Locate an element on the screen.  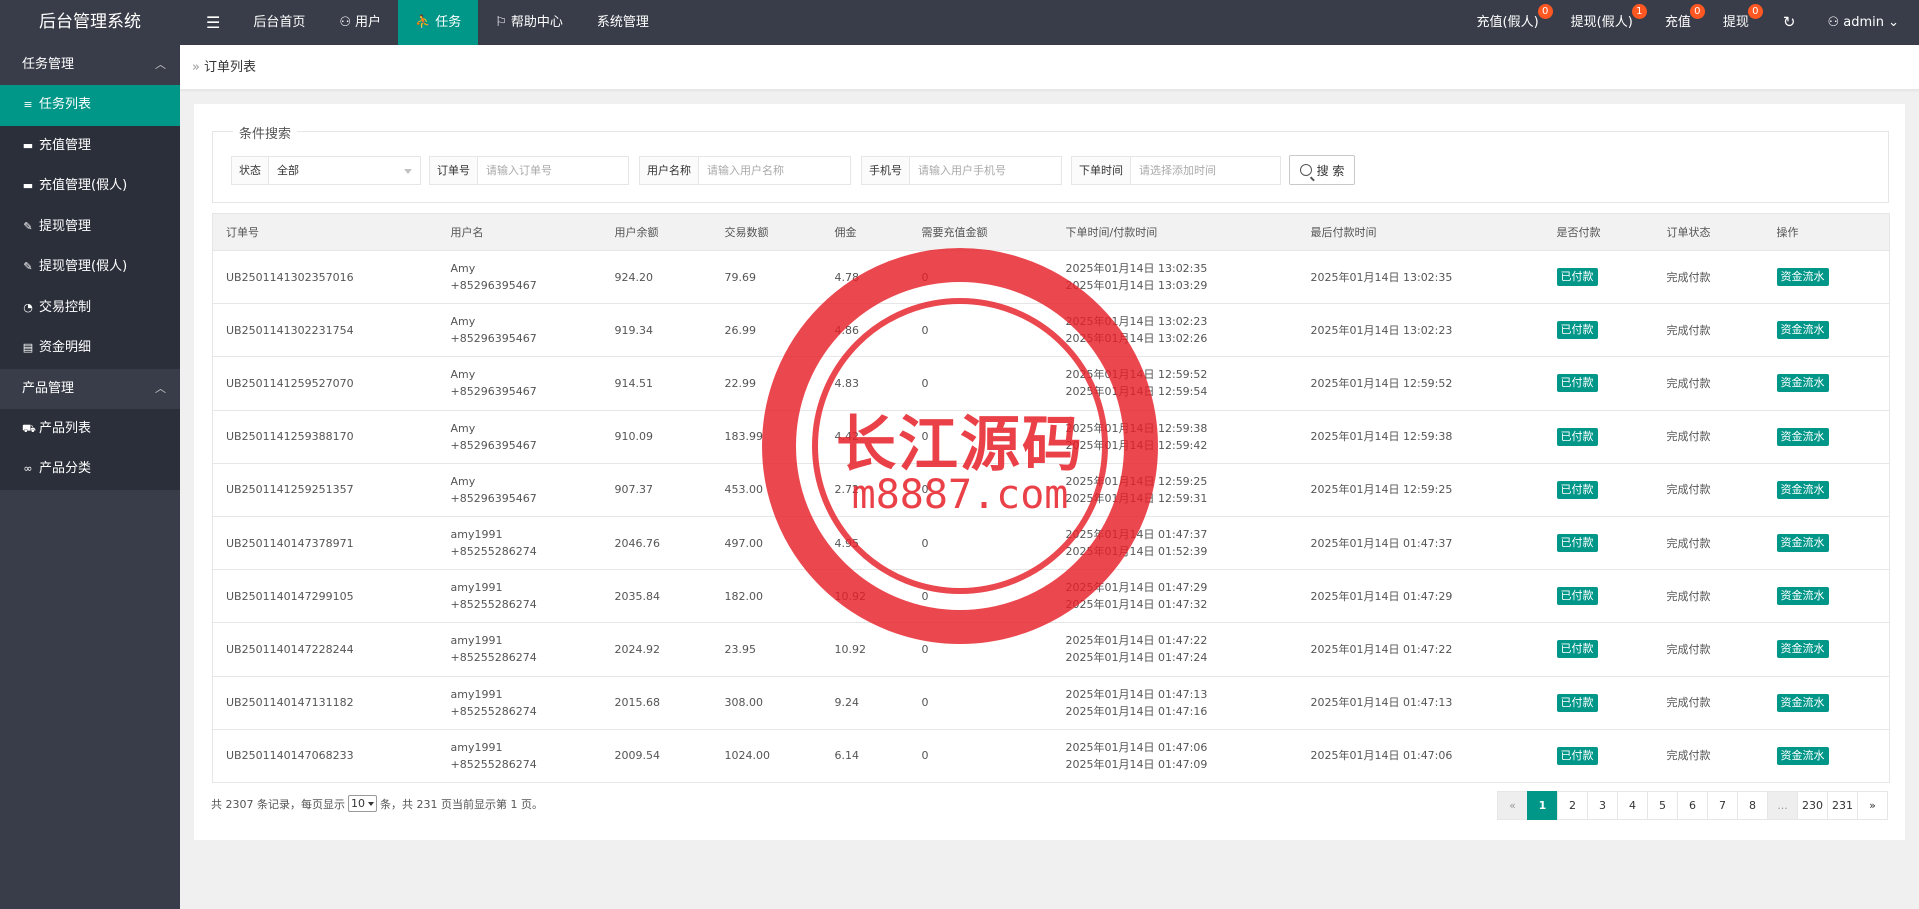
withdraw-link: 提现 0 is located at coordinates (1736, 22).